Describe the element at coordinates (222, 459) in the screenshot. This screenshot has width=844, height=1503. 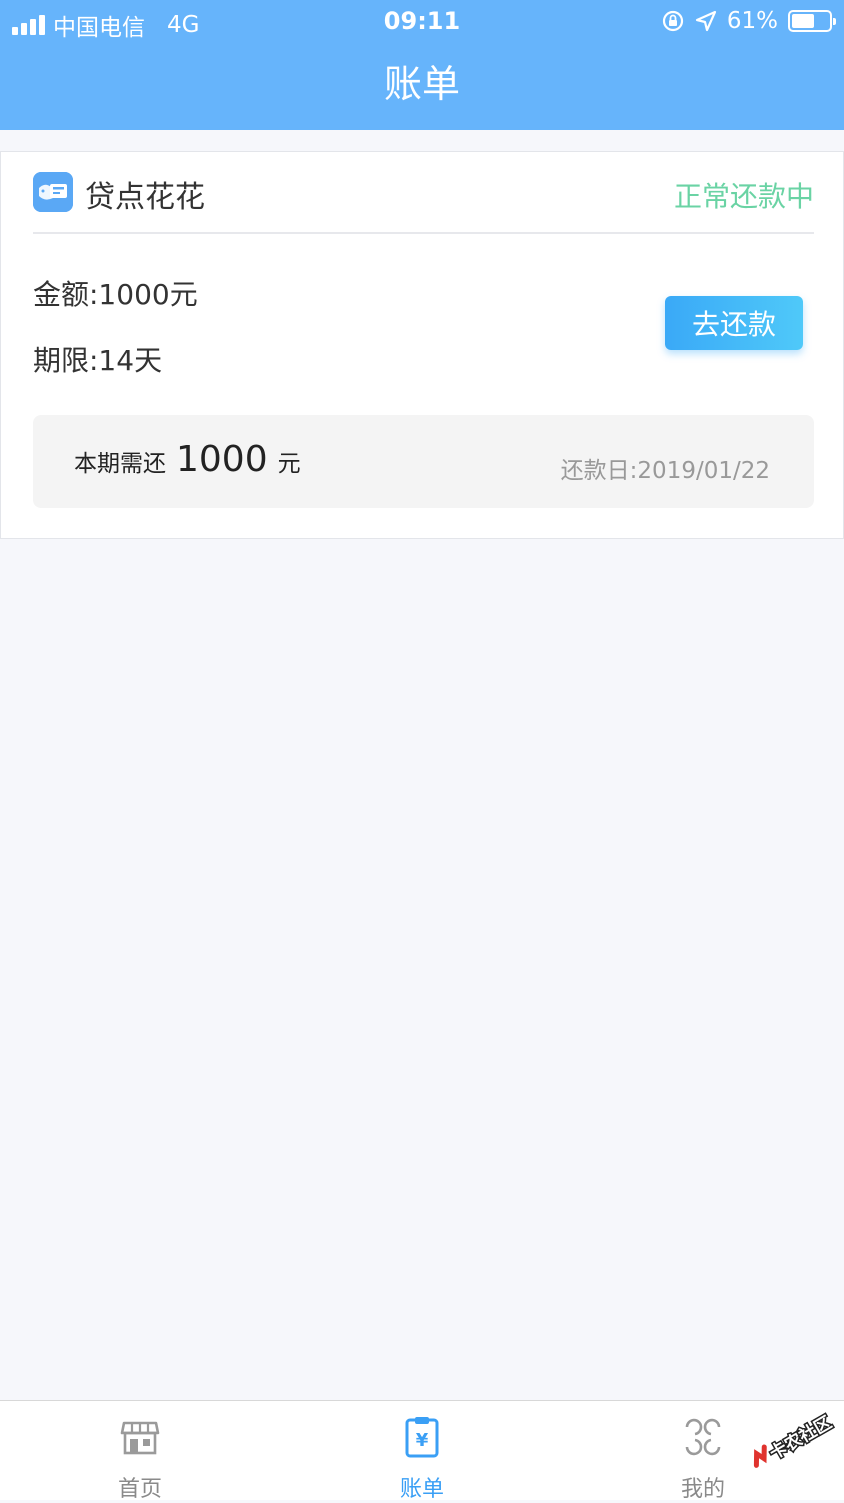
I see `due-amount: 1000` at that location.